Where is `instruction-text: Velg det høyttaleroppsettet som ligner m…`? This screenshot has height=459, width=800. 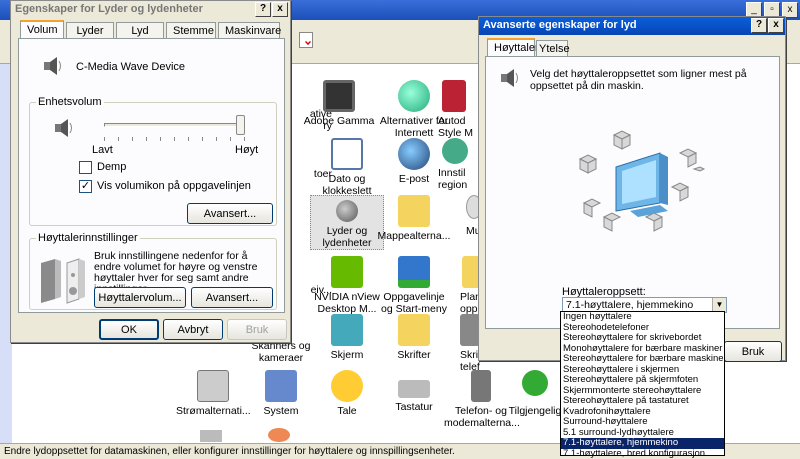 instruction-text: Velg det høyttaleroppsettet som ligner m… is located at coordinates (638, 80).